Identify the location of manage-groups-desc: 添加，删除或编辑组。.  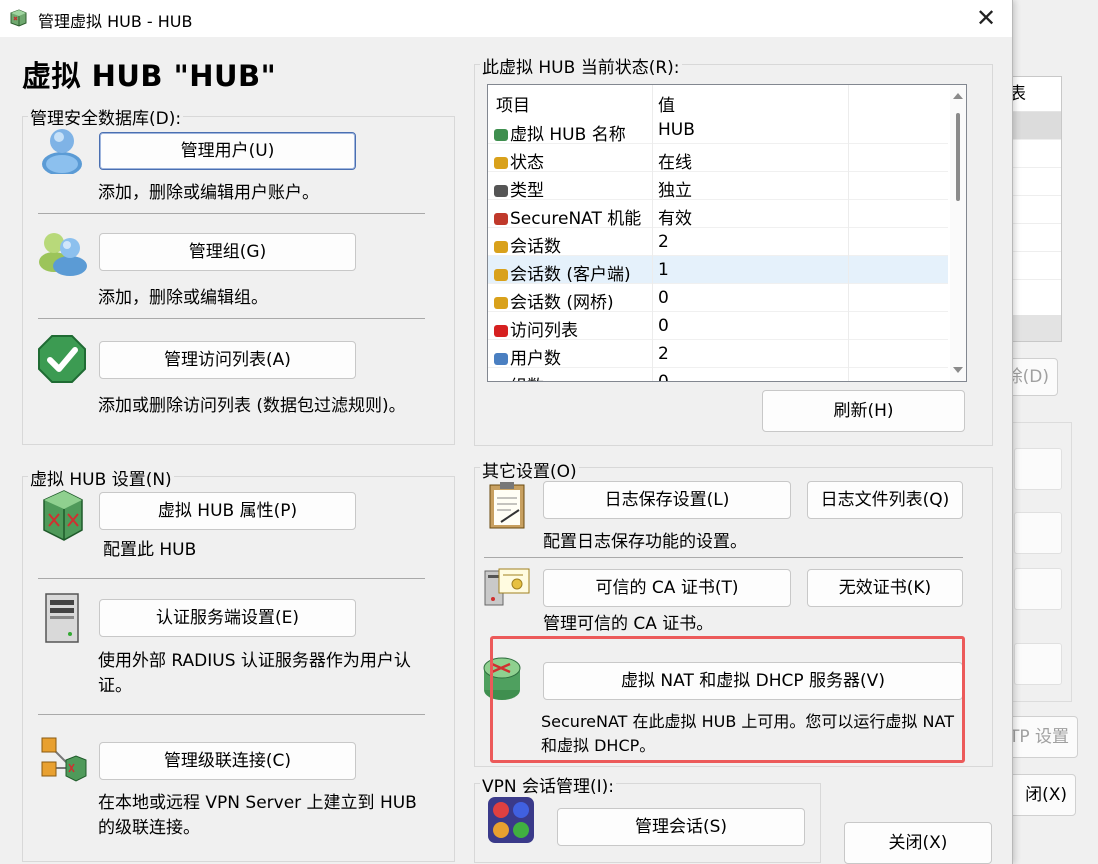
(183, 298).